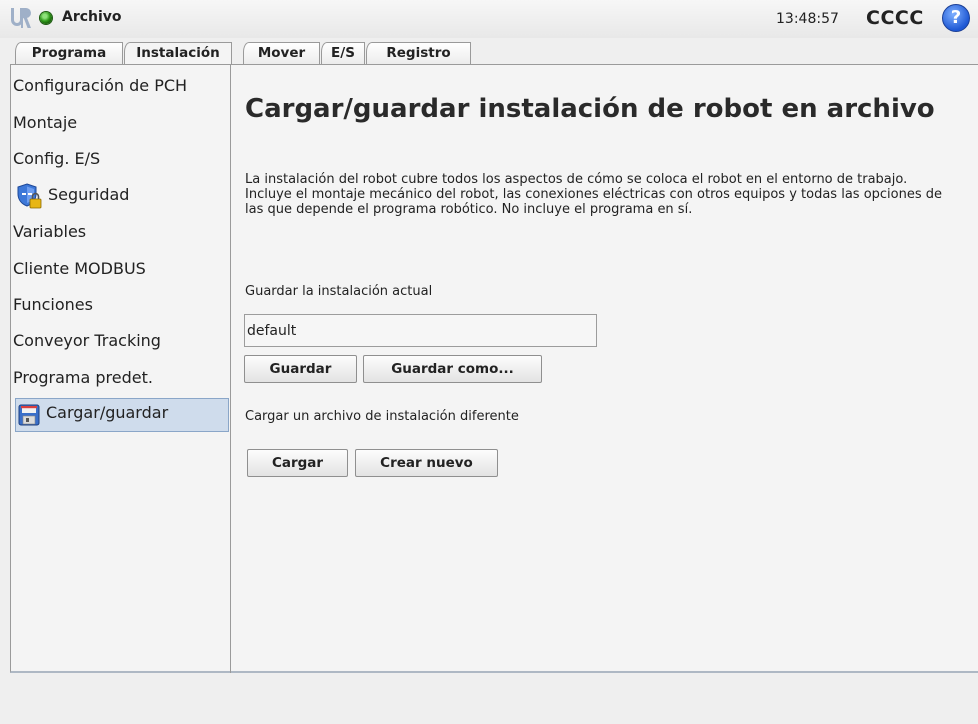  Describe the element at coordinates (29, 415) in the screenshot. I see `floppy-disk-icon` at that location.